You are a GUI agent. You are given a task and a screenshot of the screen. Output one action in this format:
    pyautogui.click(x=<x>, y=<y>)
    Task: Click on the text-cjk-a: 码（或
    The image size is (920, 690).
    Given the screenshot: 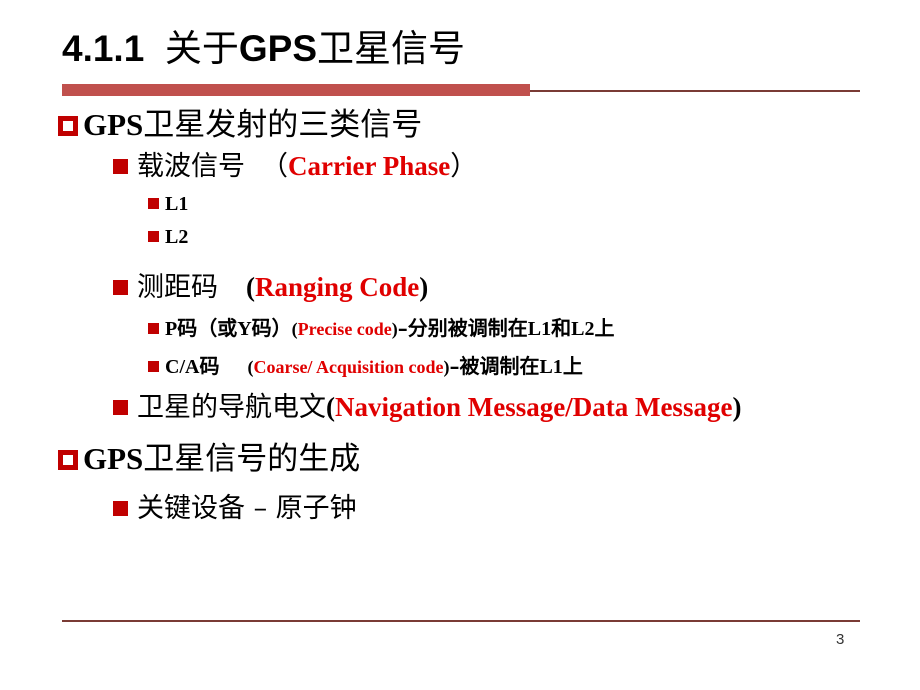 What is the action you would take?
    pyautogui.click(x=207, y=328)
    